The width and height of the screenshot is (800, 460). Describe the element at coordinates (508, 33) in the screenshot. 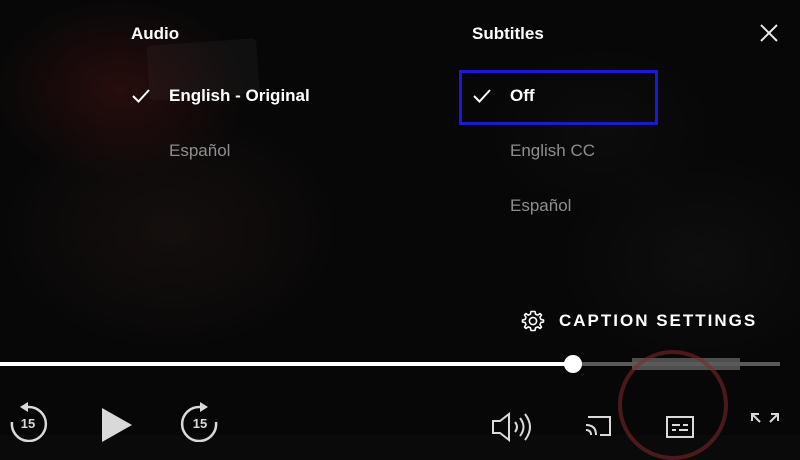

I see `subtitles-title: Subtitles` at that location.